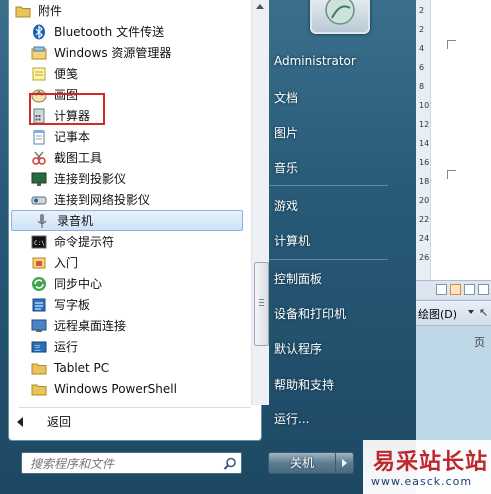  I want to click on program-label: Tablet PC, so click(82, 367).